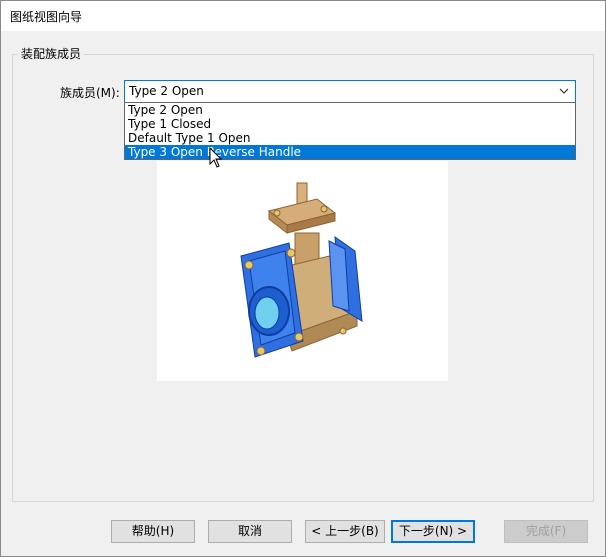  I want to click on valve-assembly-image, so click(301, 270).